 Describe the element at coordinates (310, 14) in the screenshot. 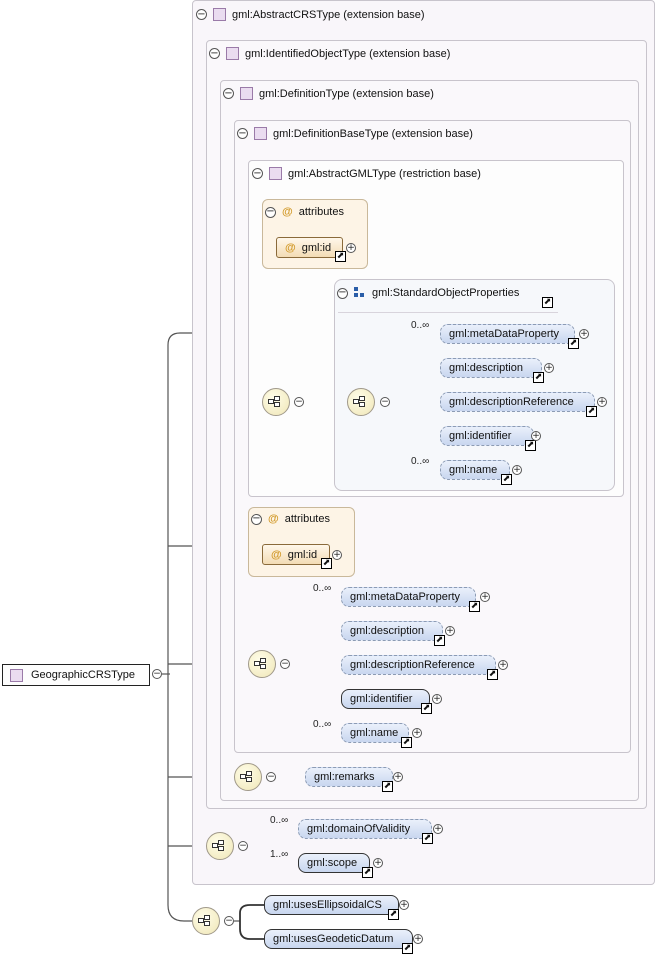

I see `abstract-crs-header: − gml:AbstractCRSType (extension base)` at that location.